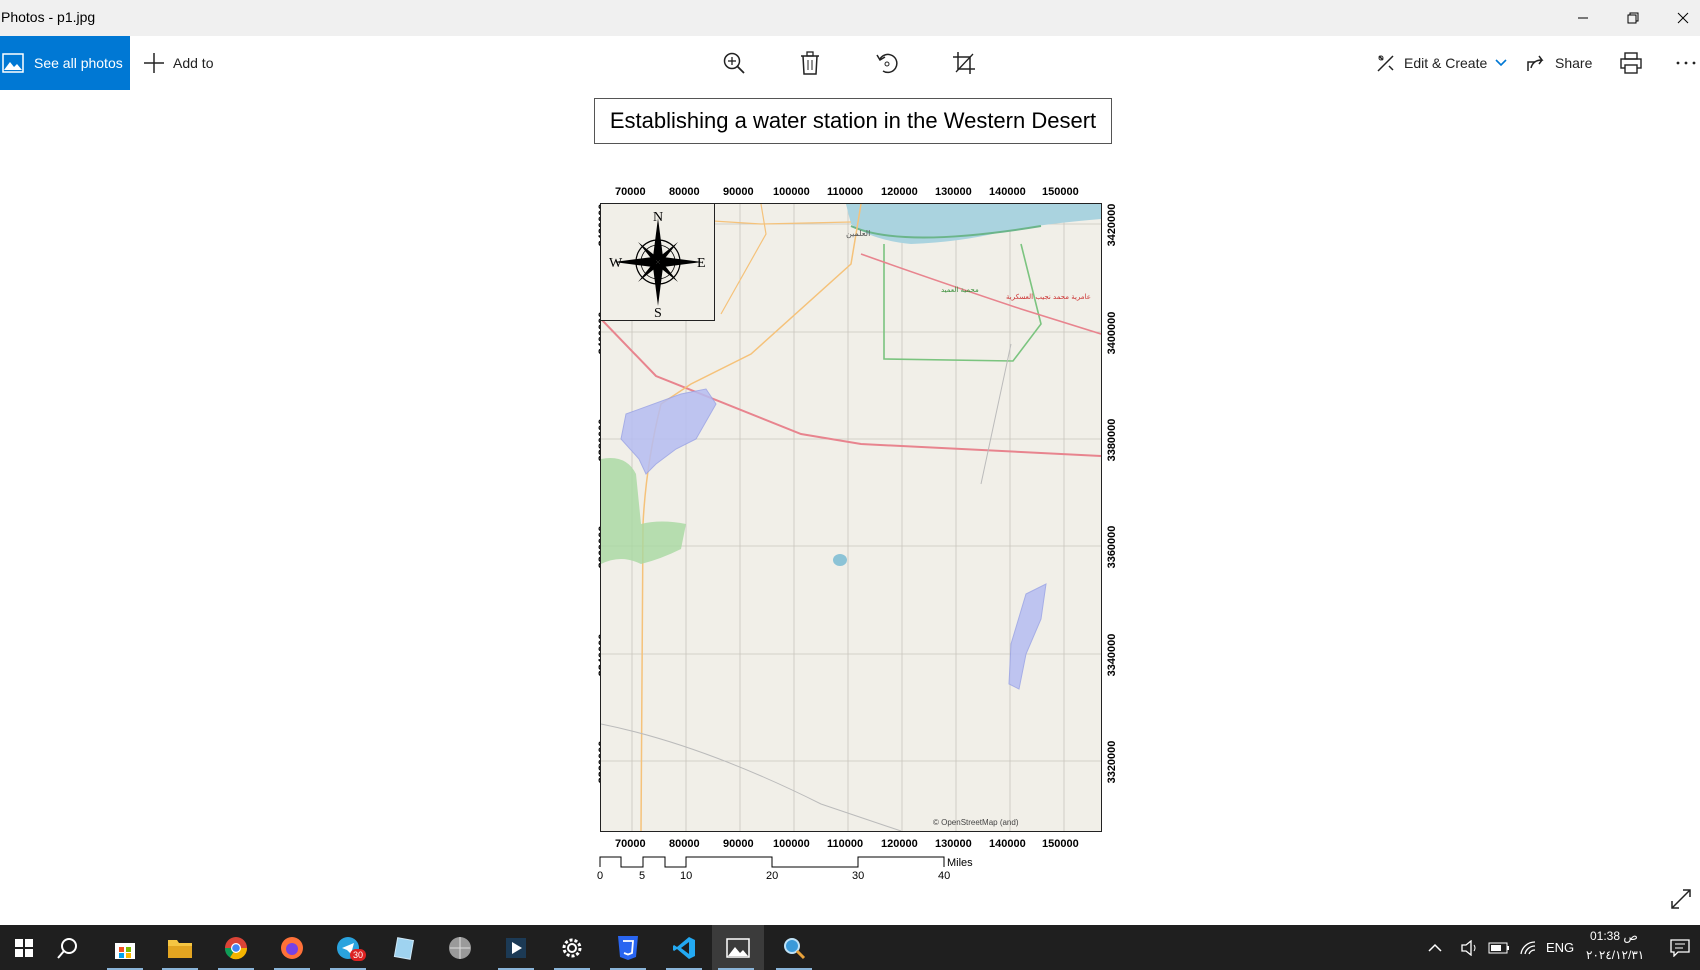  I want to click on full-screen-button, so click(1681, 901).